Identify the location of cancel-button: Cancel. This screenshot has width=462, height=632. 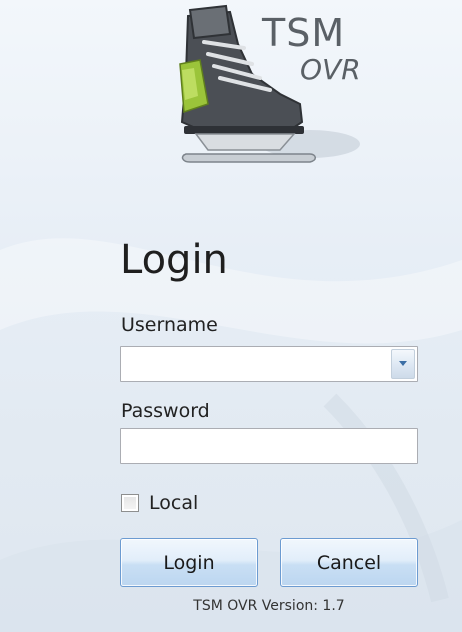
(349, 562).